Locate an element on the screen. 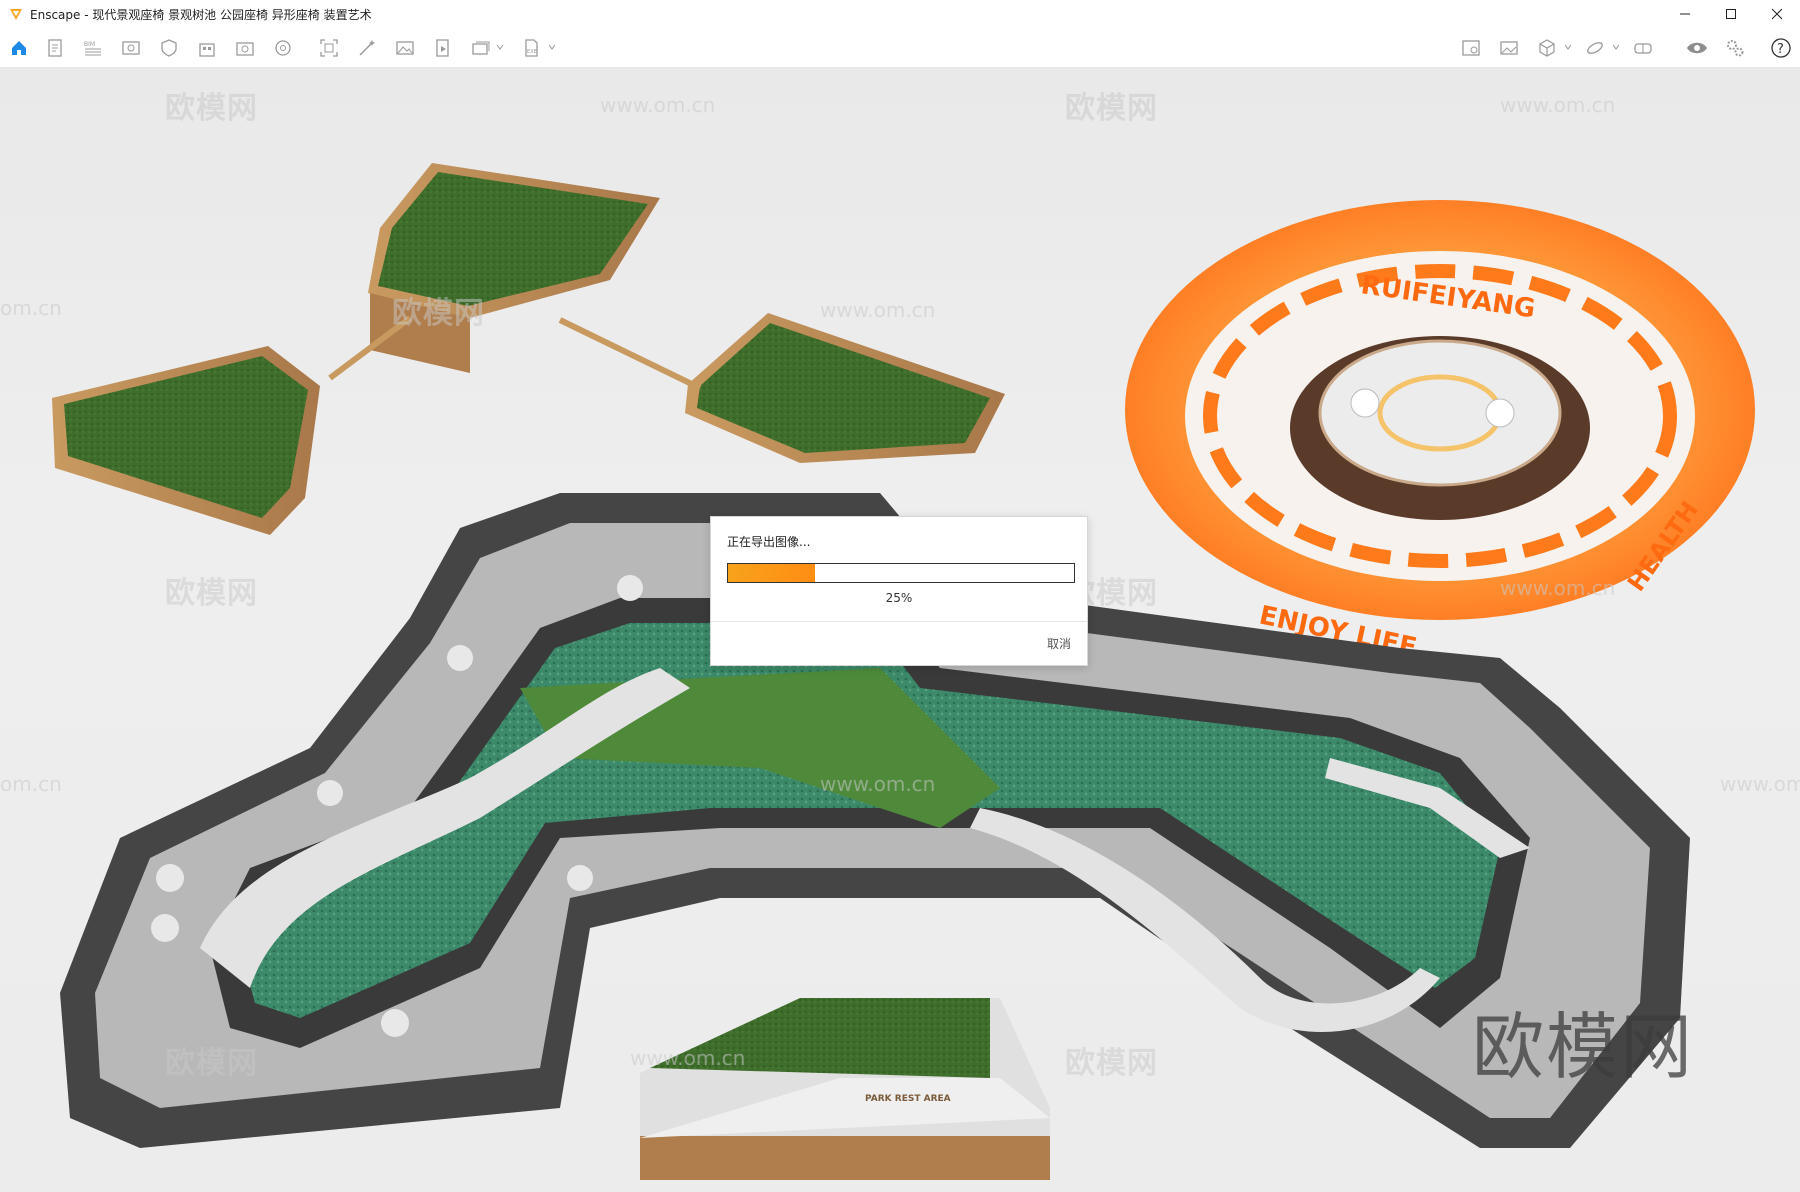  document-icon is located at coordinates (55, 48).